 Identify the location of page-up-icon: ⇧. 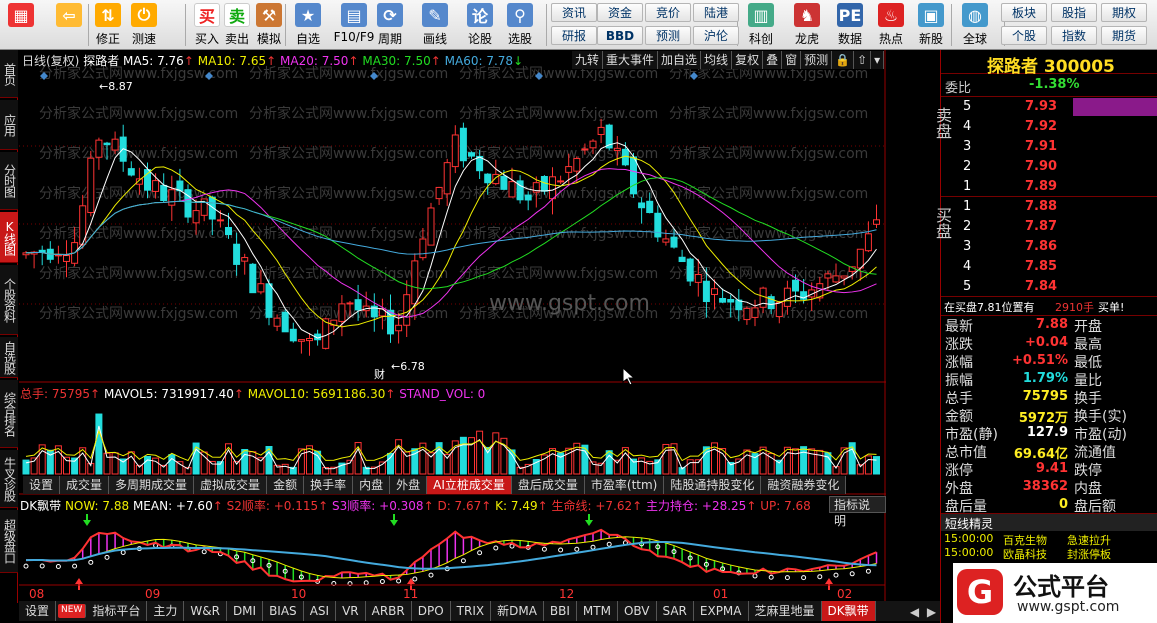
(863, 60).